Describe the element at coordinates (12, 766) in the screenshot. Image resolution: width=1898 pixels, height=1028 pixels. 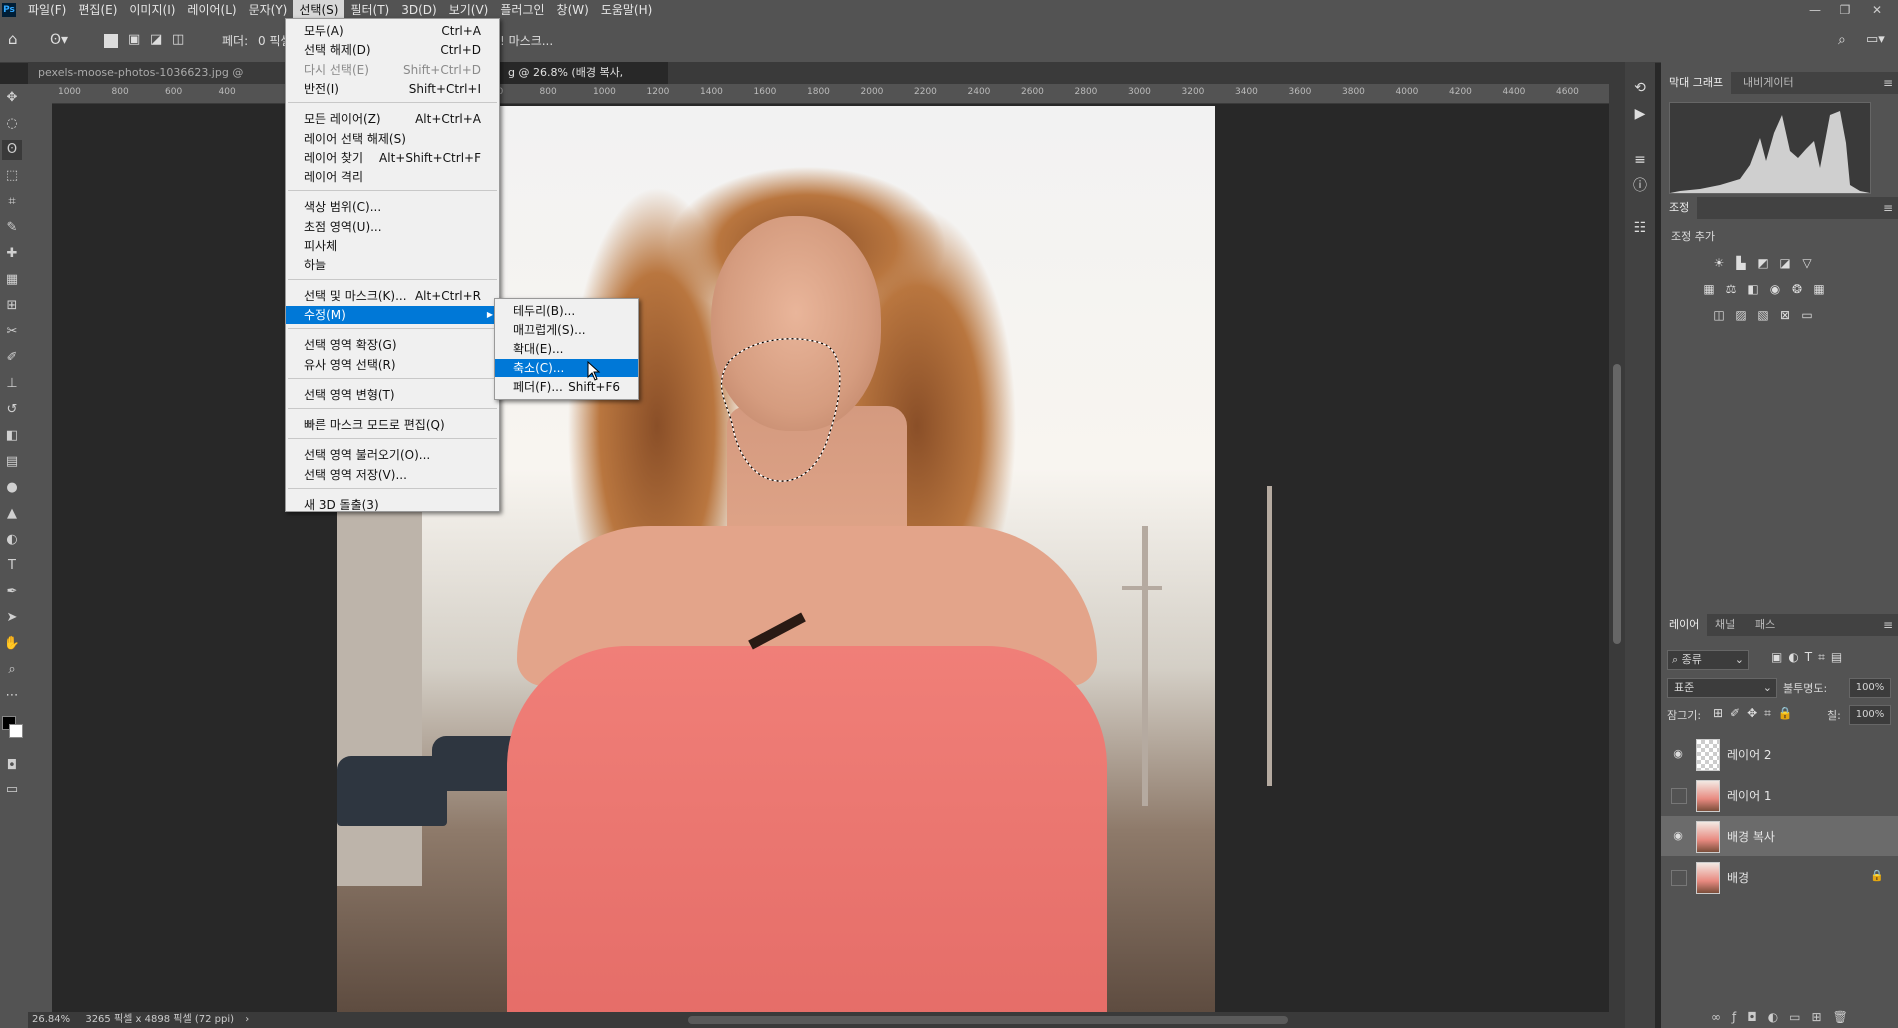
I see `quick-mask-icon: ◘` at that location.